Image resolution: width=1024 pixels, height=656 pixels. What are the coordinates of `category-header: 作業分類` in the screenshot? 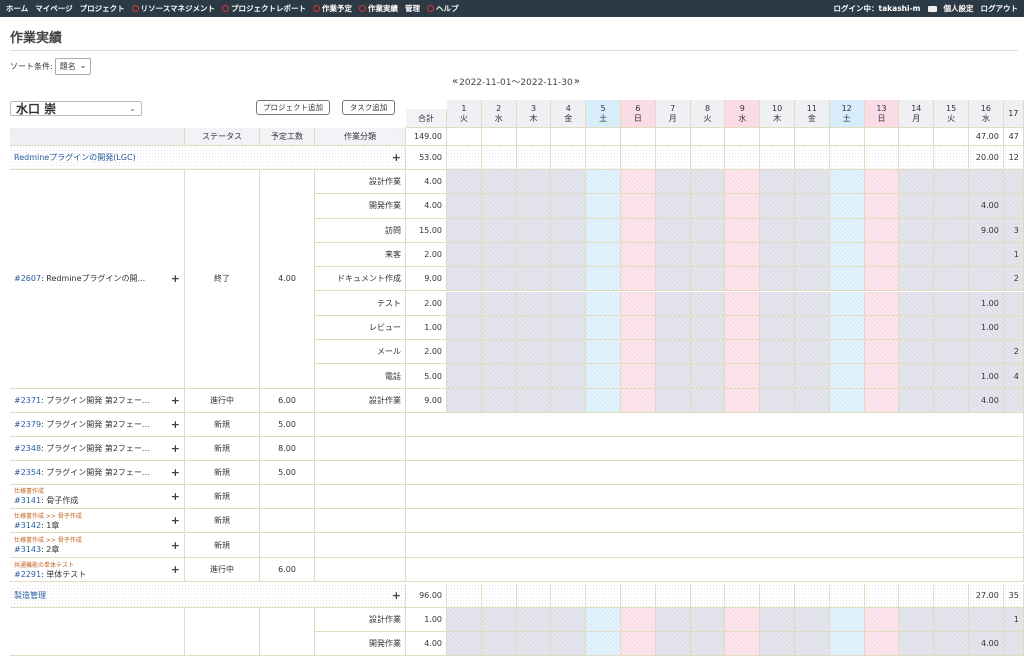 It's located at (360, 137).